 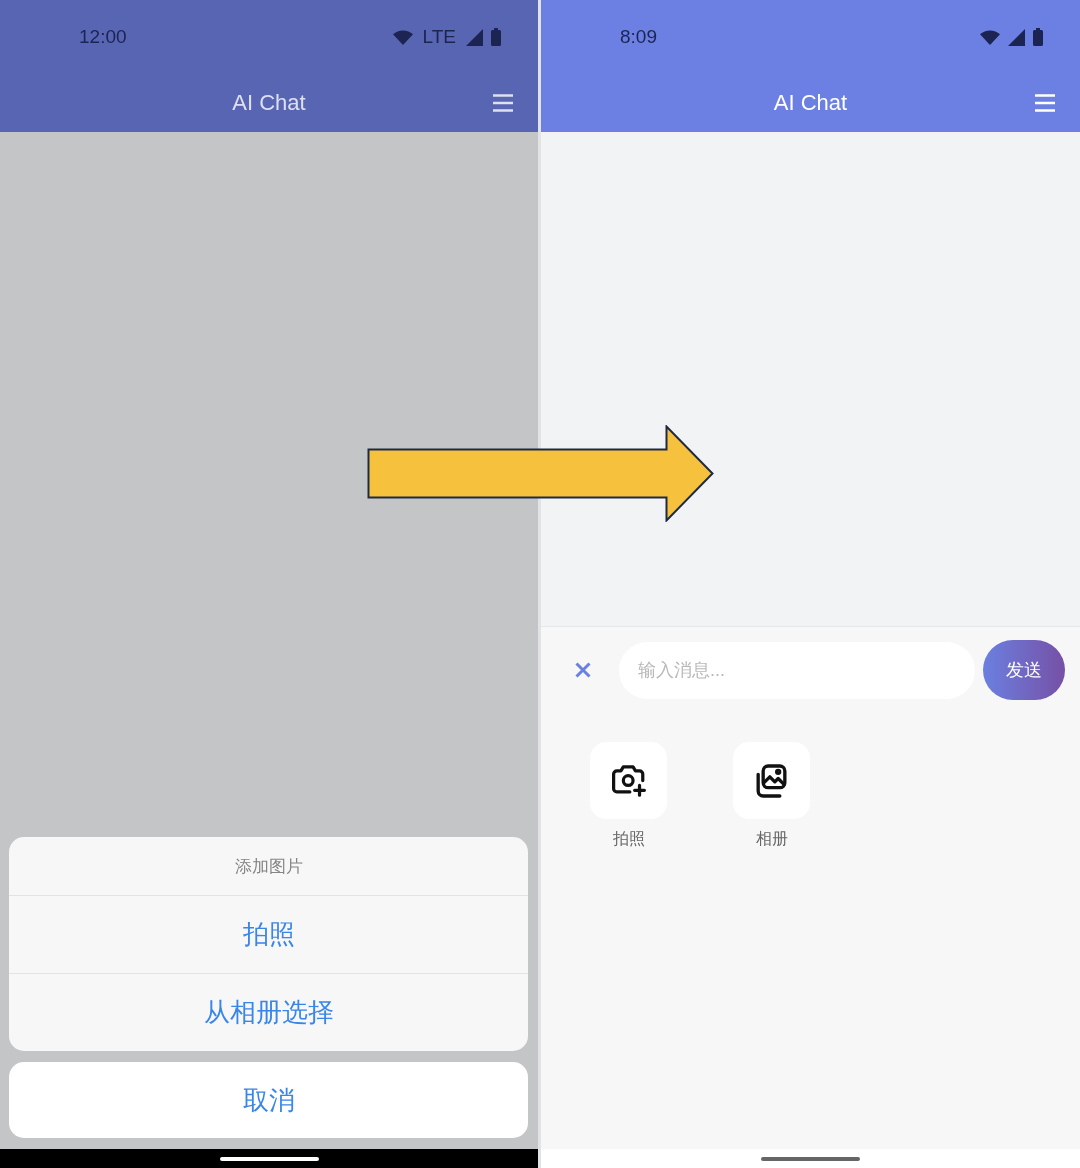 What do you see at coordinates (439, 37) in the screenshot?
I see `network-label: LTE` at bounding box center [439, 37].